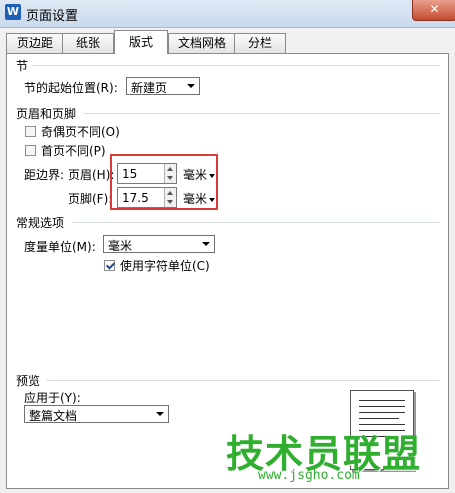  What do you see at coordinates (309, 475) in the screenshot?
I see `watermark-url: www.jsgho.com` at bounding box center [309, 475].